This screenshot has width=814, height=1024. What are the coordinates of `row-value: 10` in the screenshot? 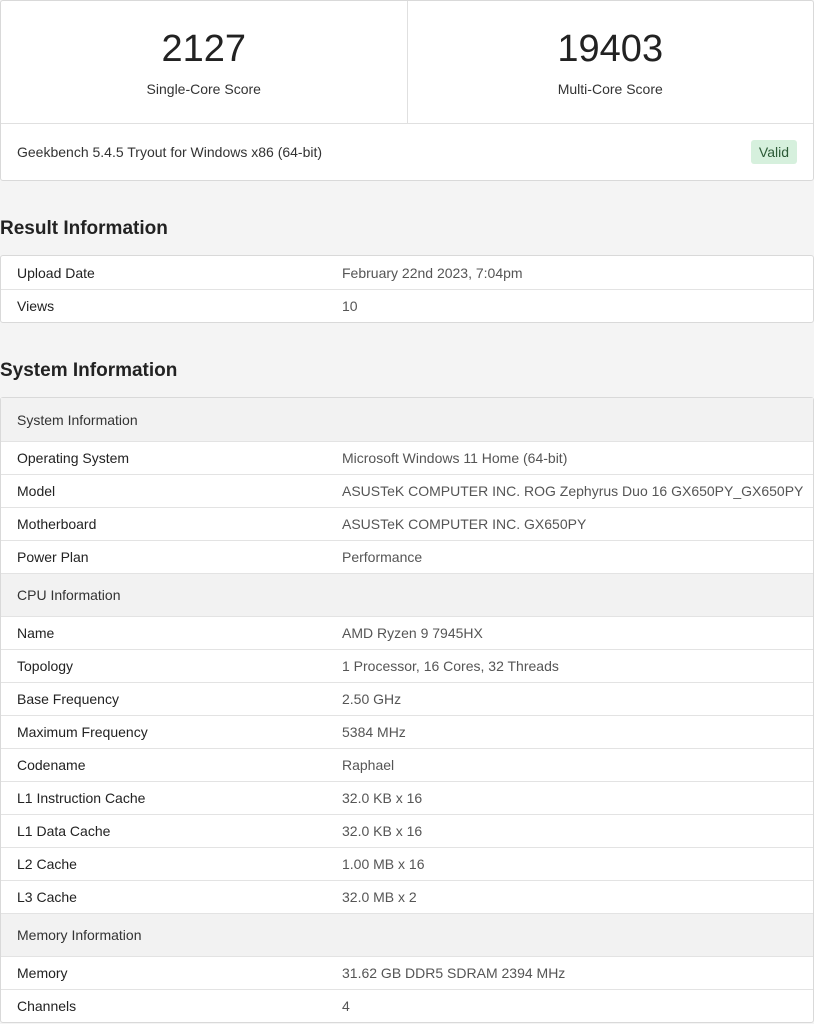 It's located at (350, 306).